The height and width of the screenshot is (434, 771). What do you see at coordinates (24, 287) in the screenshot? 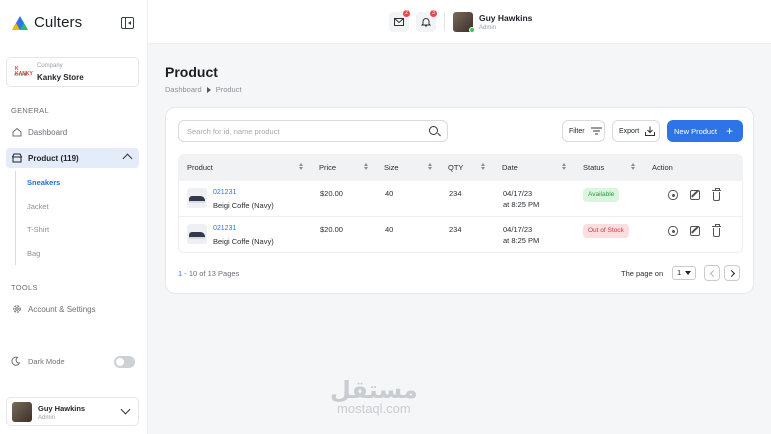
I see `section-label-tools: TOOLS` at bounding box center [24, 287].